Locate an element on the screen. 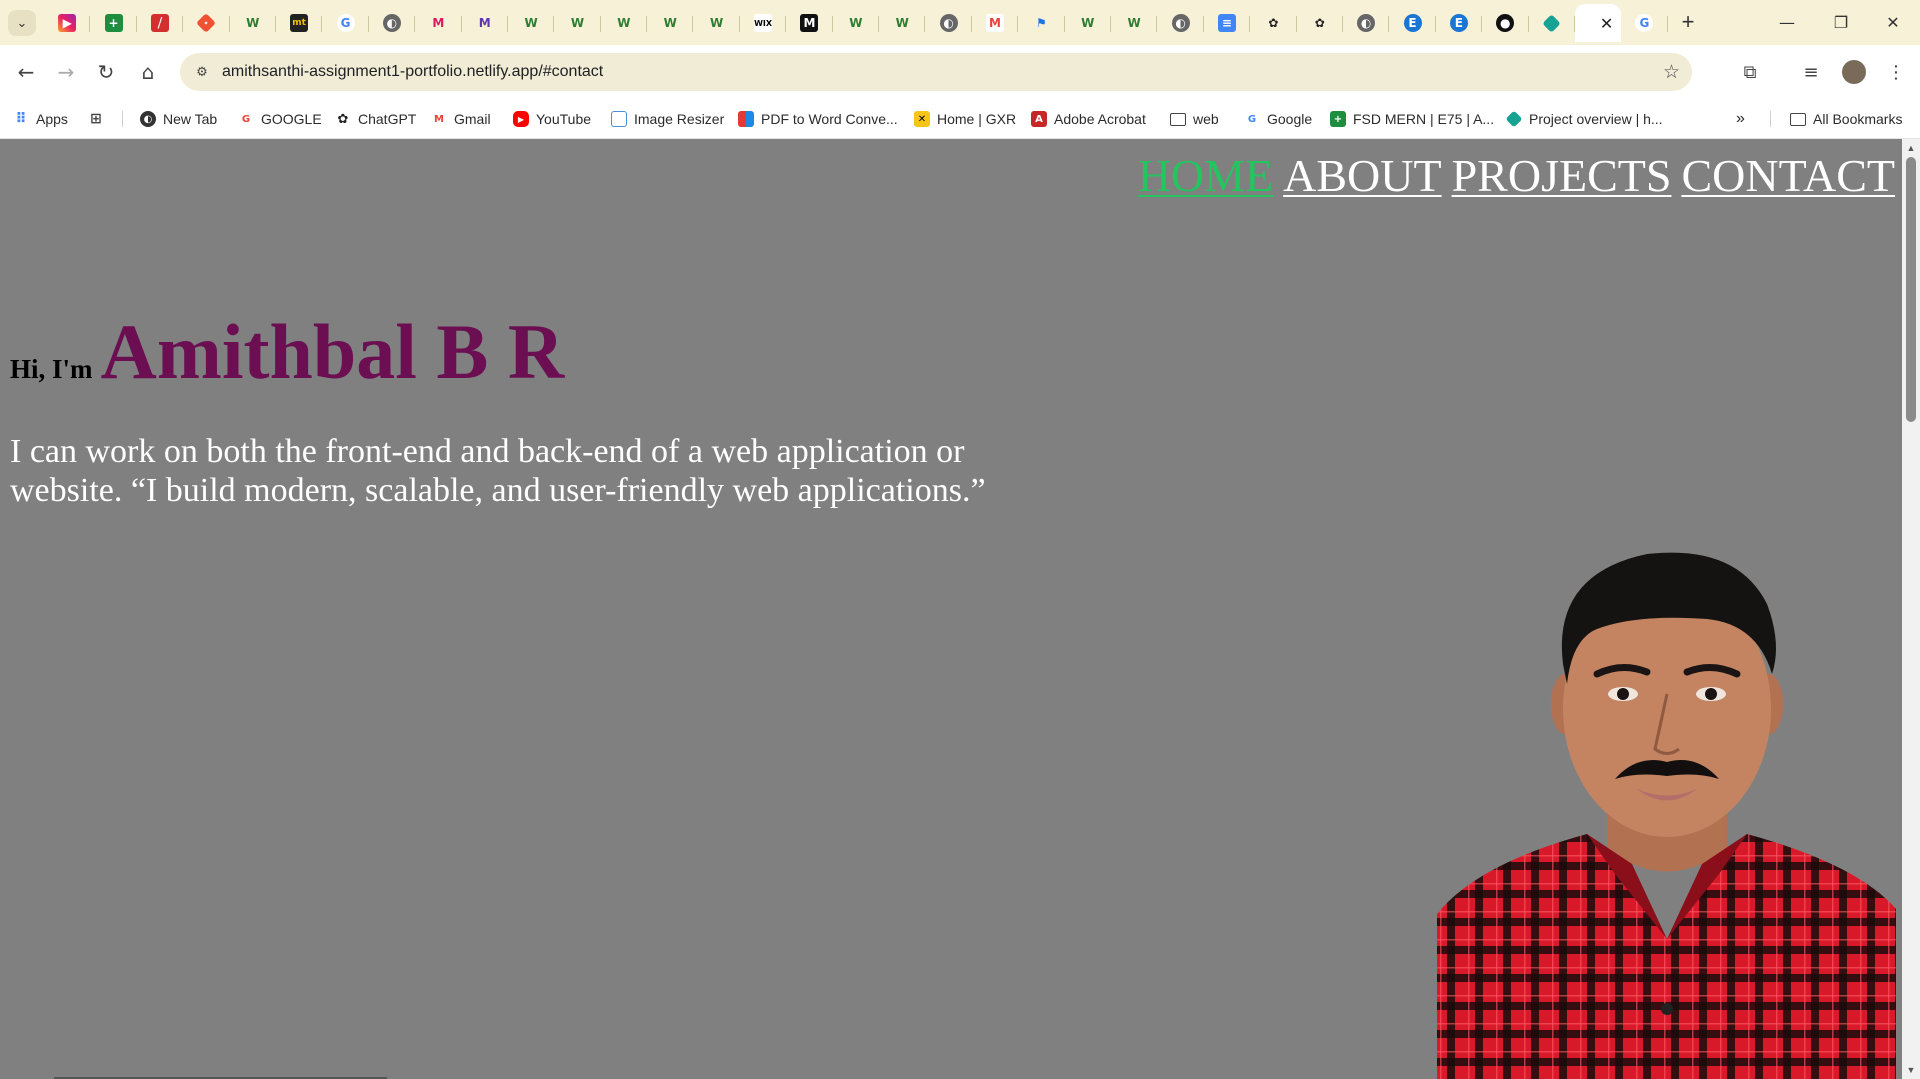 The width and height of the screenshot is (1920, 1079). close-tab-icon: ✕ is located at coordinates (1606, 24).